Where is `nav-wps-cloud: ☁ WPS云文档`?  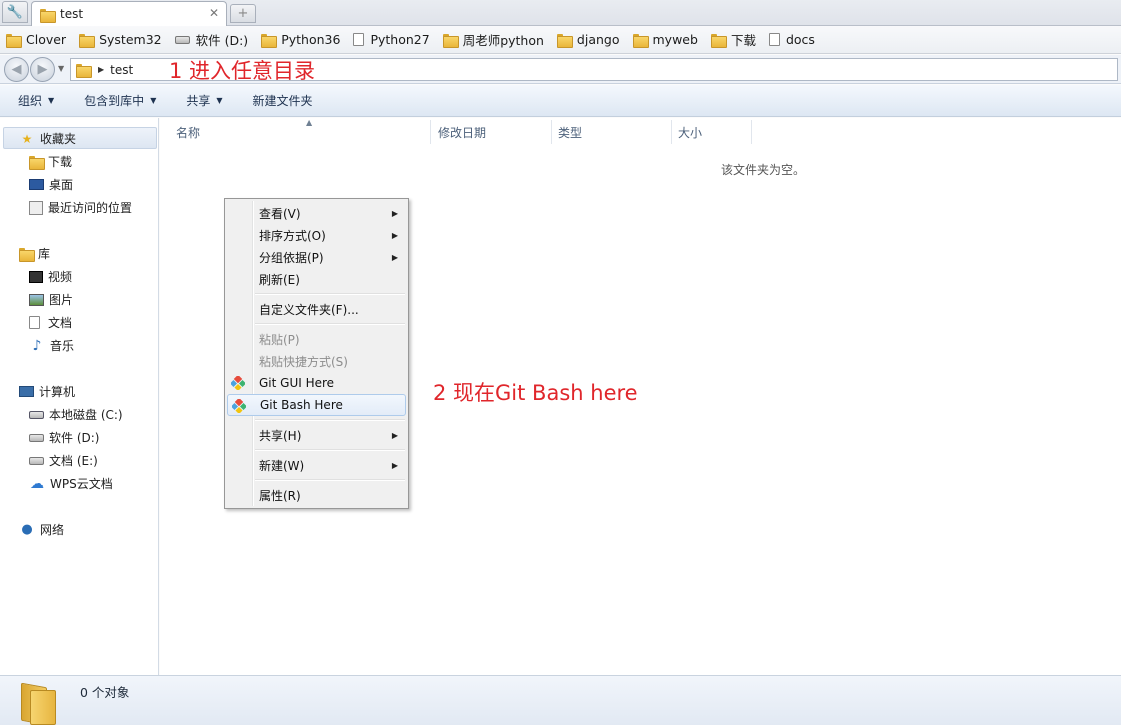
nav-wps-cloud: ☁ WPS云文档 is located at coordinates (71, 483).